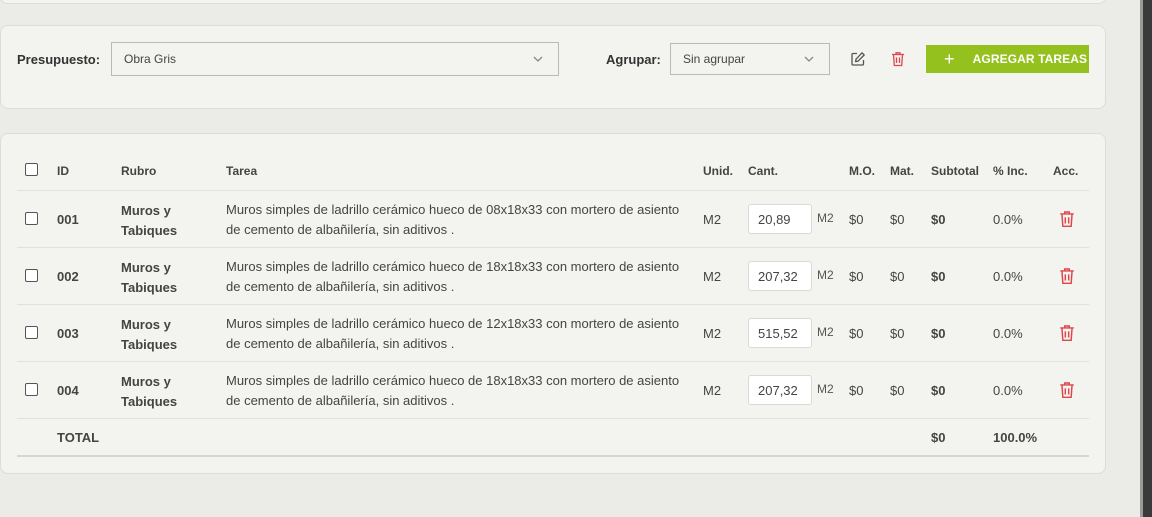 The height and width of the screenshot is (517, 1152). What do you see at coordinates (150, 59) in the screenshot?
I see `presupuesto-select-value: Obra Gris` at bounding box center [150, 59].